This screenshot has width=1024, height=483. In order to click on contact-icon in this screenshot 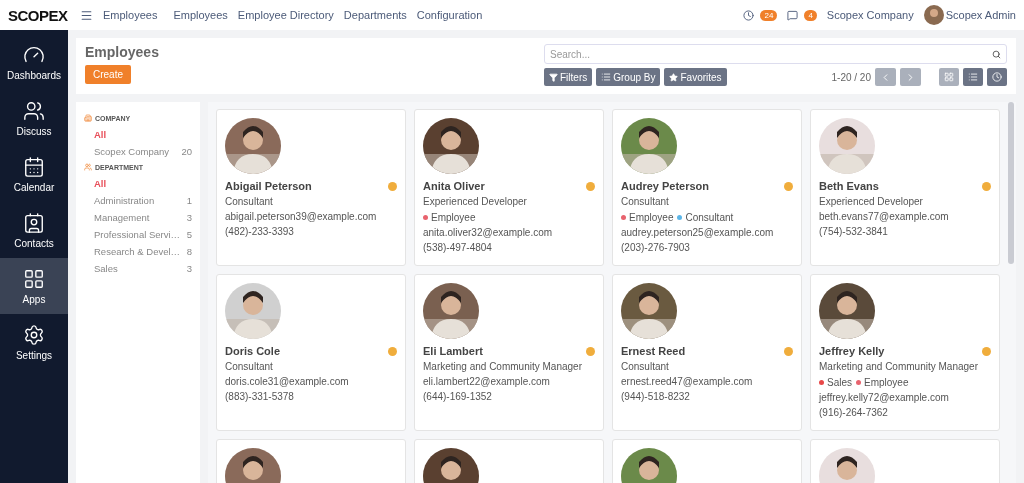, I will do `click(34, 222)`.